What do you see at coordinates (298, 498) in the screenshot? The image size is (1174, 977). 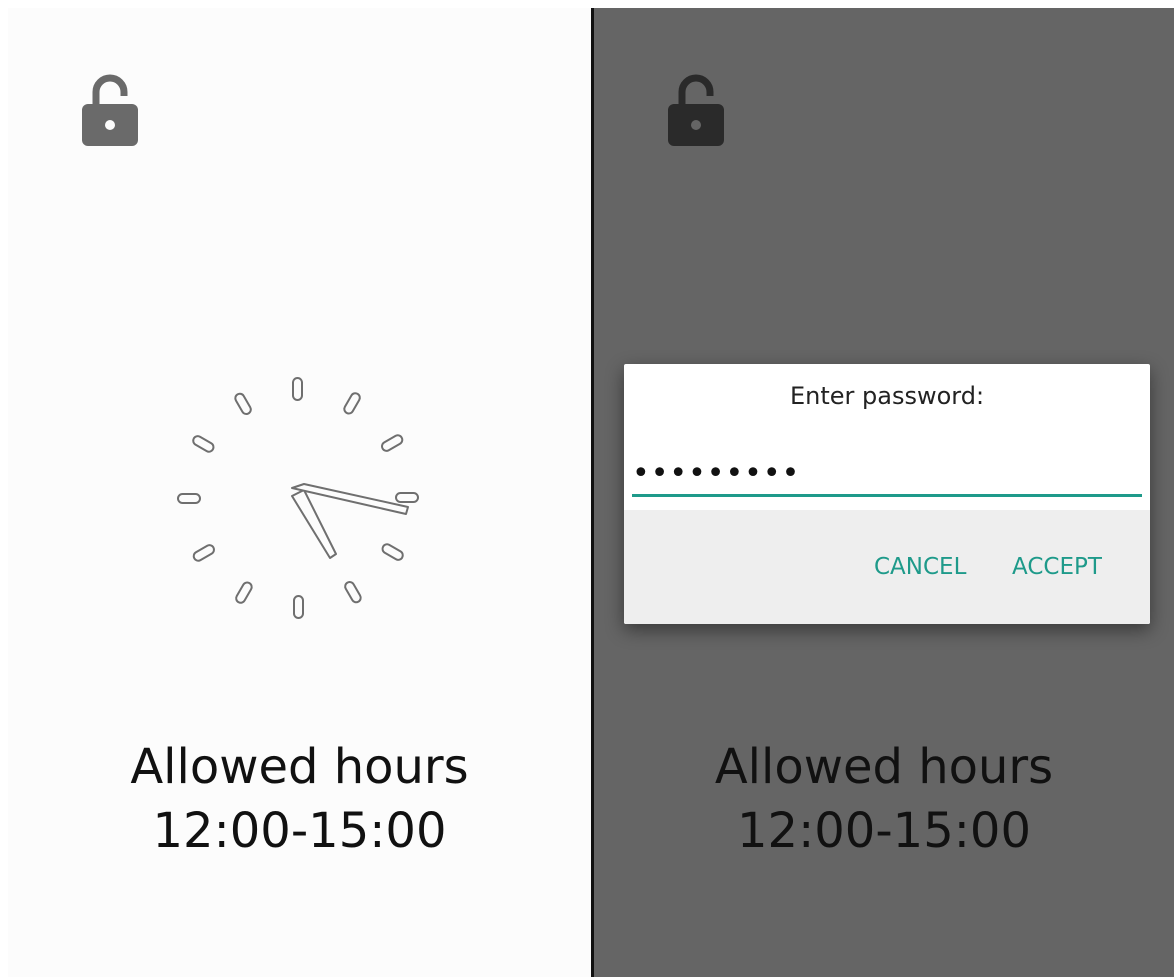 I see `analog-clock-icon` at bounding box center [298, 498].